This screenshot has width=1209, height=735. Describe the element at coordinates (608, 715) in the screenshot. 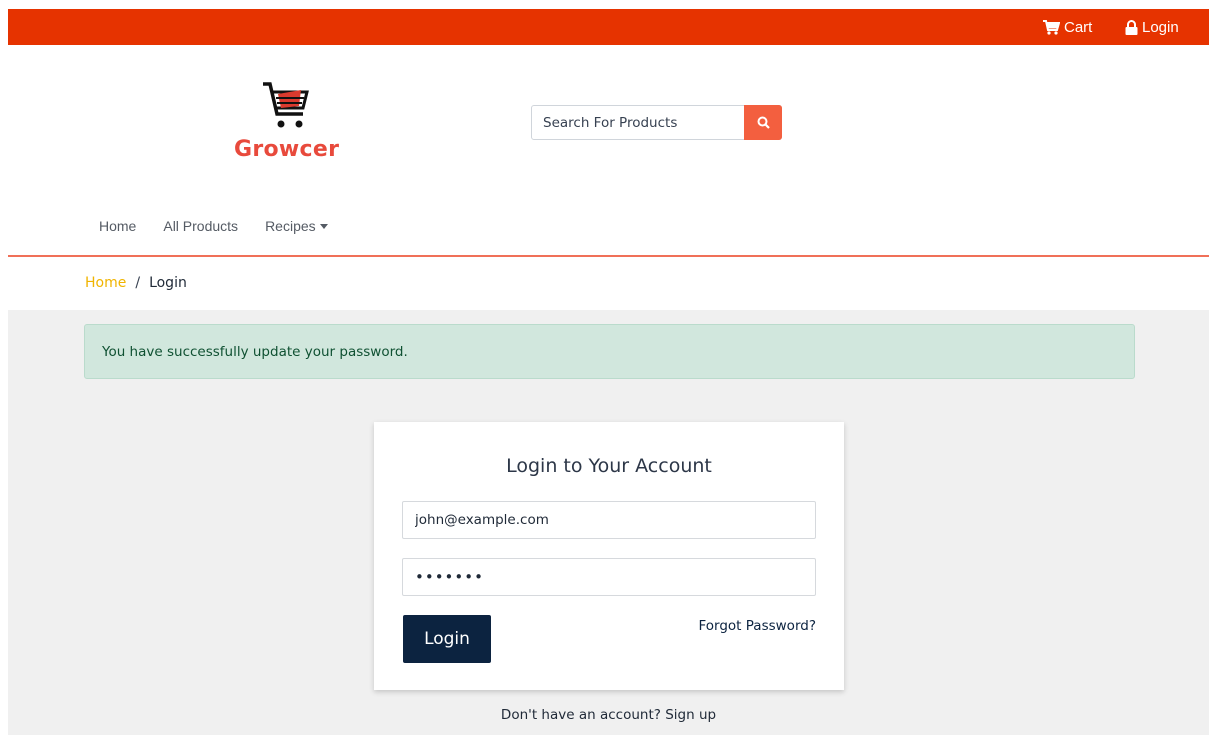

I see `signup-link: Don't have an account? Sign up` at that location.